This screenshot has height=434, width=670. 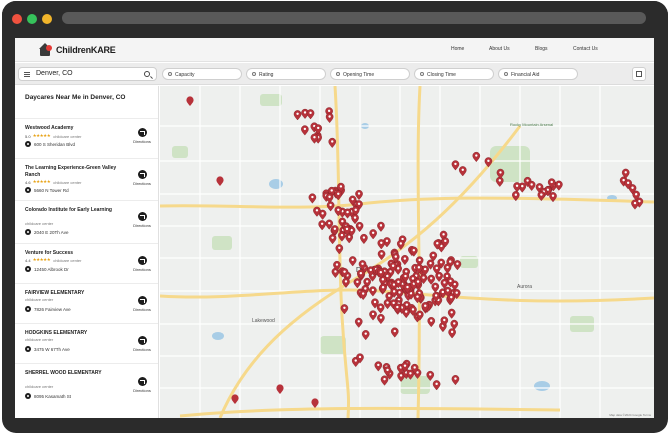 What do you see at coordinates (147, 74) in the screenshot?
I see `search-icon` at bounding box center [147, 74].